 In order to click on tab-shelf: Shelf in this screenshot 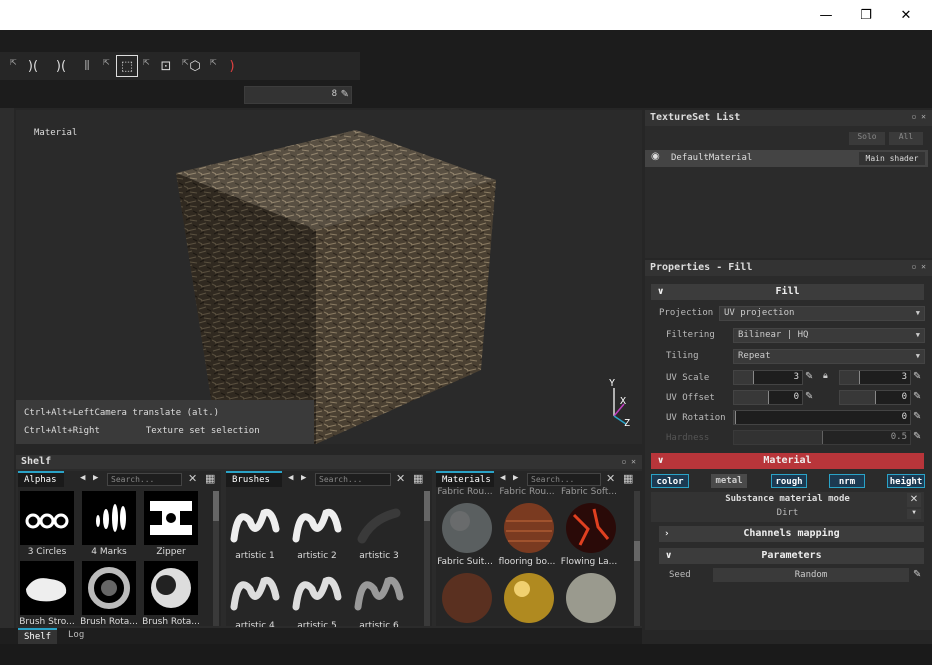, I will do `click(38, 636)`.